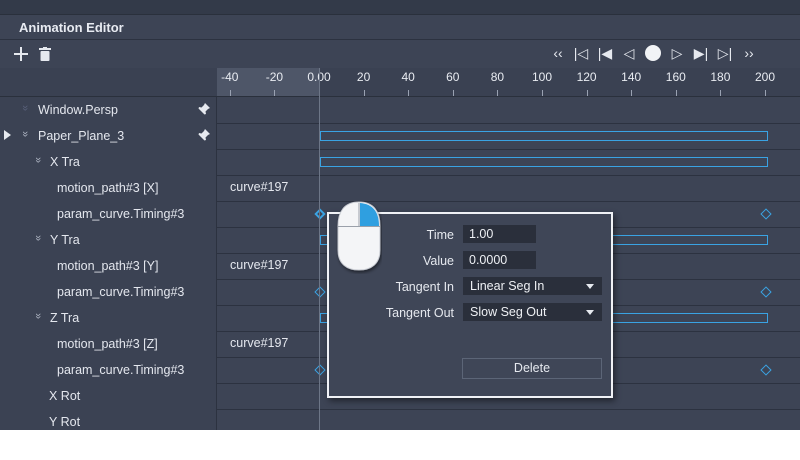 The height and width of the screenshot is (460, 800). What do you see at coordinates (497, 77) in the screenshot?
I see `ruler-tick-label: 80` at bounding box center [497, 77].